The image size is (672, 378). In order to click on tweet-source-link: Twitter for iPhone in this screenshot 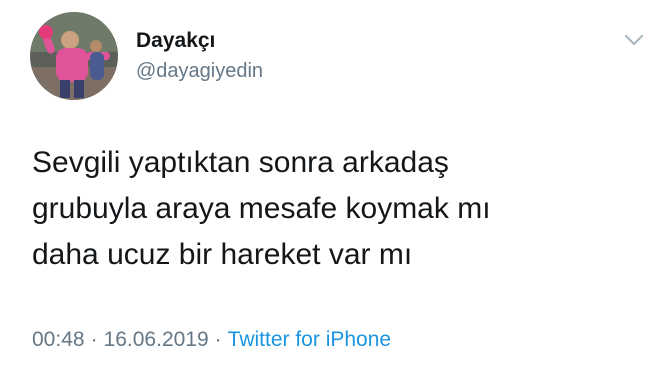, I will do `click(309, 339)`.